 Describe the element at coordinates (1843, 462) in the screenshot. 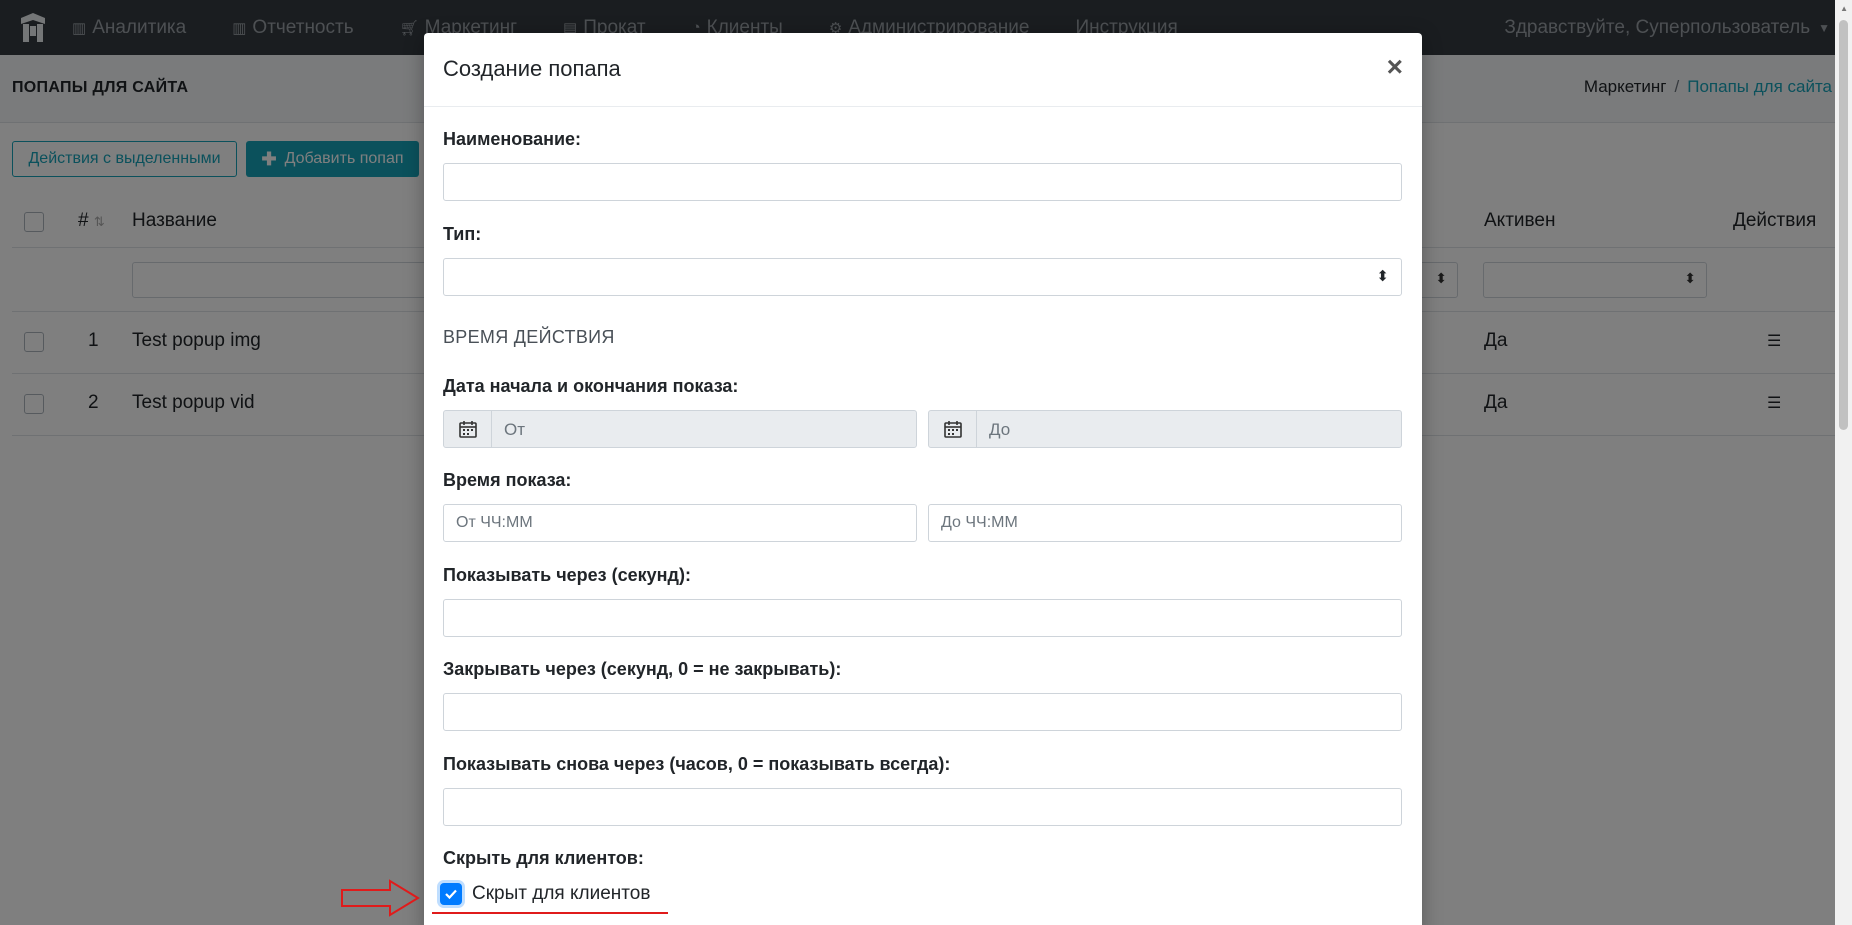

I see `page-scrollbar: ▲` at that location.